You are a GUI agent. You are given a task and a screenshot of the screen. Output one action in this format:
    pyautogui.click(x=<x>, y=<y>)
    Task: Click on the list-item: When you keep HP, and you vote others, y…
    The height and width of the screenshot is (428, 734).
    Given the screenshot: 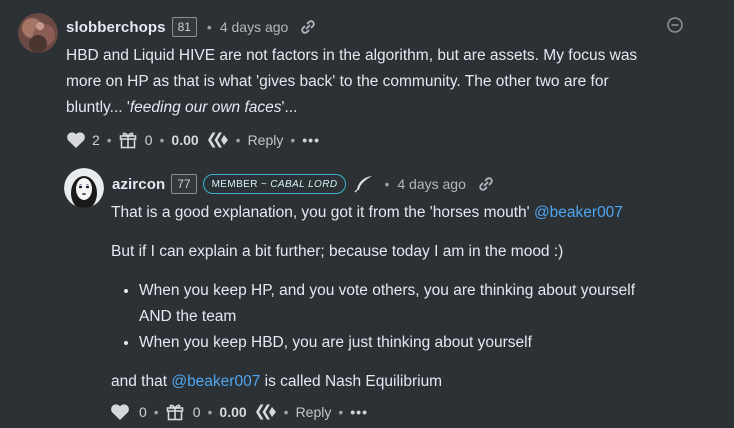 What is the action you would take?
    pyautogui.click(x=430, y=304)
    